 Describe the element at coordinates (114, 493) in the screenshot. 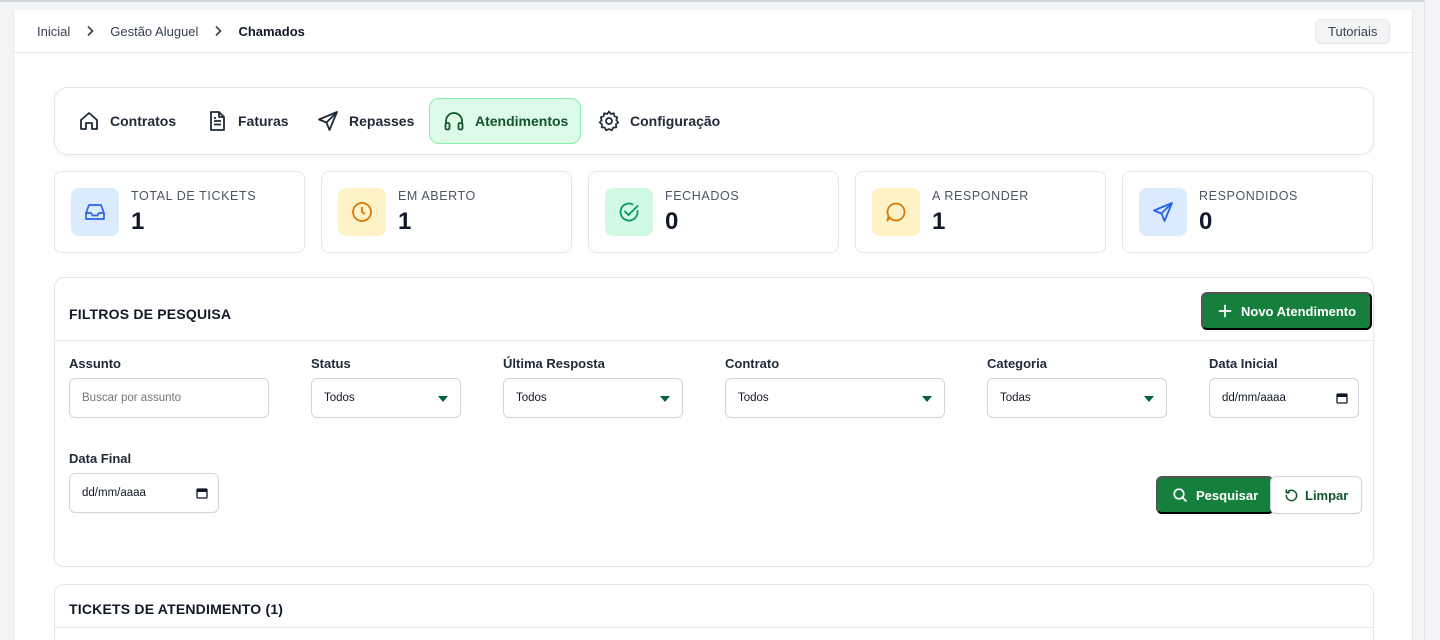

I see `end-date-value: dd/mm/aaaa` at that location.